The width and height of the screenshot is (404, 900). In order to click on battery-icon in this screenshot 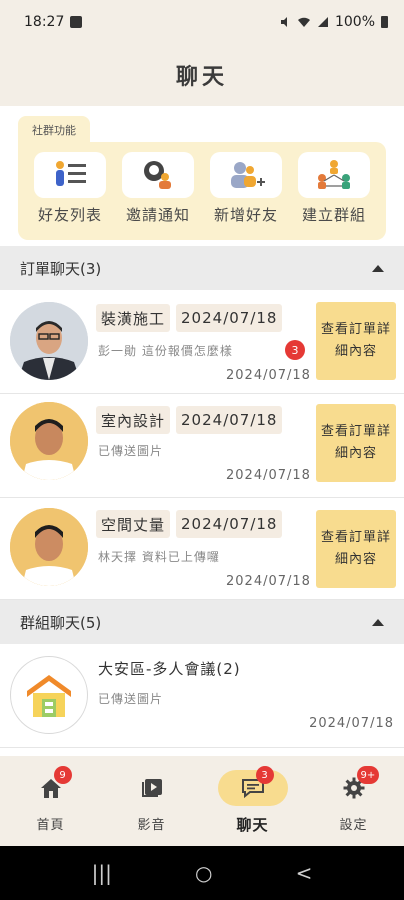, I will do `click(384, 22)`.